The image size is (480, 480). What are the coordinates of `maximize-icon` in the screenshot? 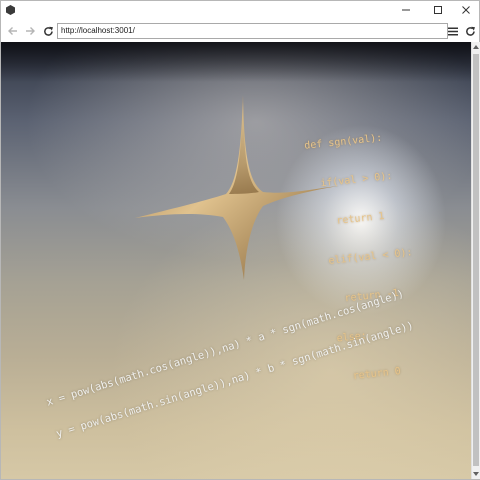 It's located at (438, 10).